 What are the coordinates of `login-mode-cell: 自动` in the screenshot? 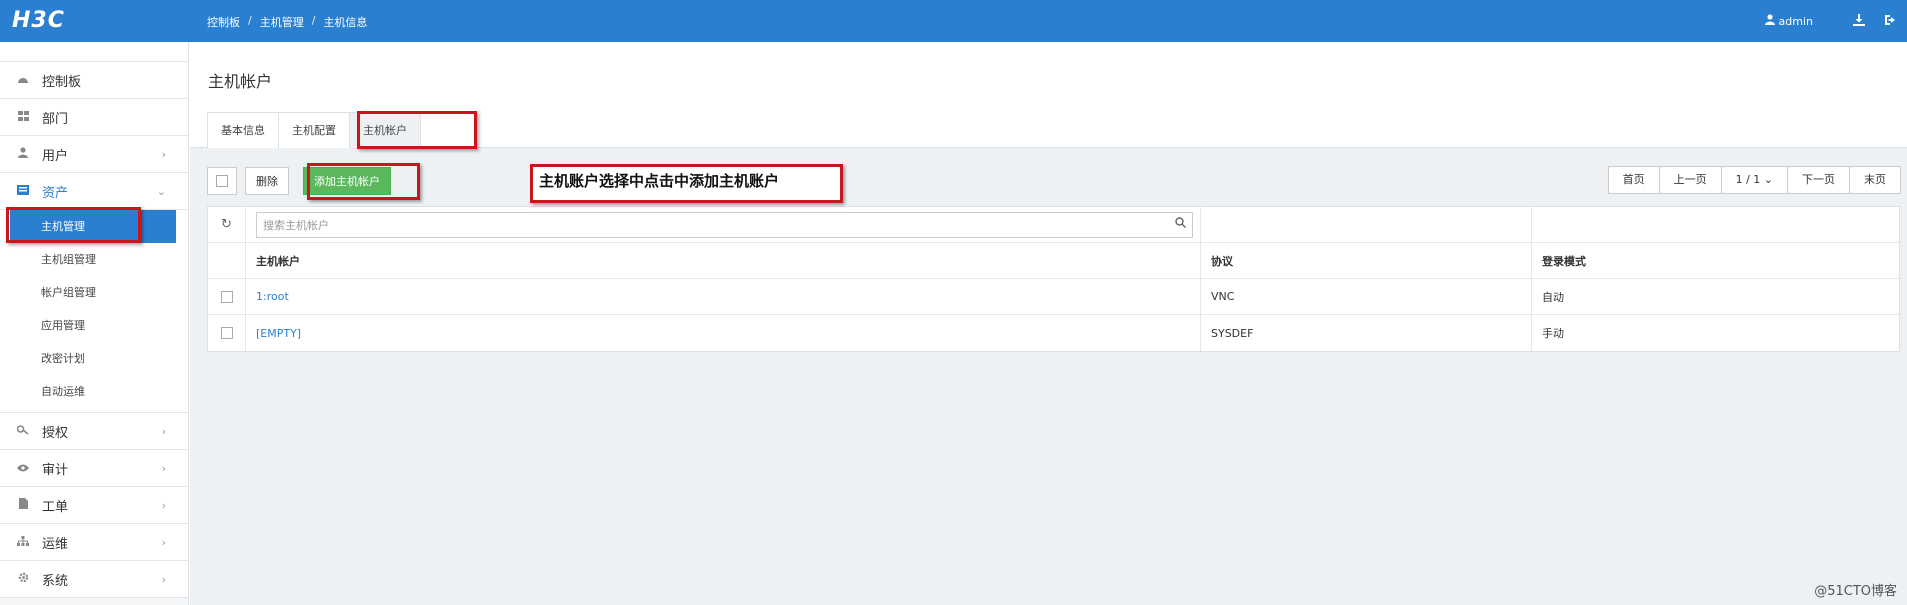 It's located at (1553, 297).